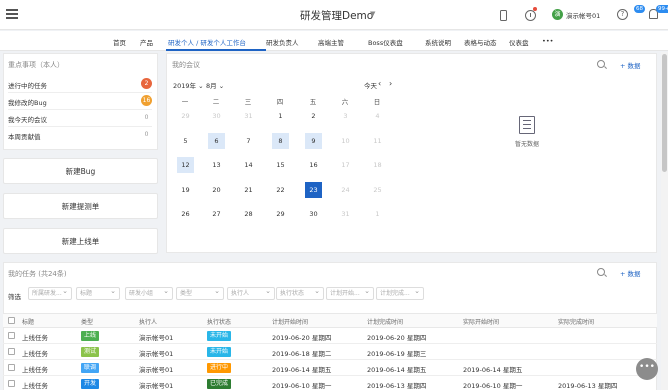 This screenshot has height=390, width=668. Describe the element at coordinates (80, 241) in the screenshot. I see `new-release-button: 新建上线单` at that location.